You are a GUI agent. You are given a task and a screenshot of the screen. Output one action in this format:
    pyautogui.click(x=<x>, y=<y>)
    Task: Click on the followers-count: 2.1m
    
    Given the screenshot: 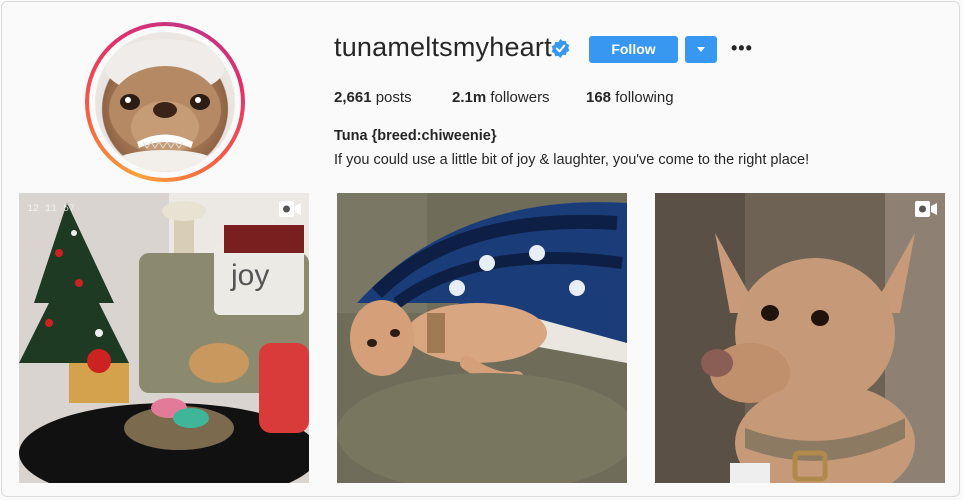 What is the action you would take?
    pyautogui.click(x=469, y=97)
    